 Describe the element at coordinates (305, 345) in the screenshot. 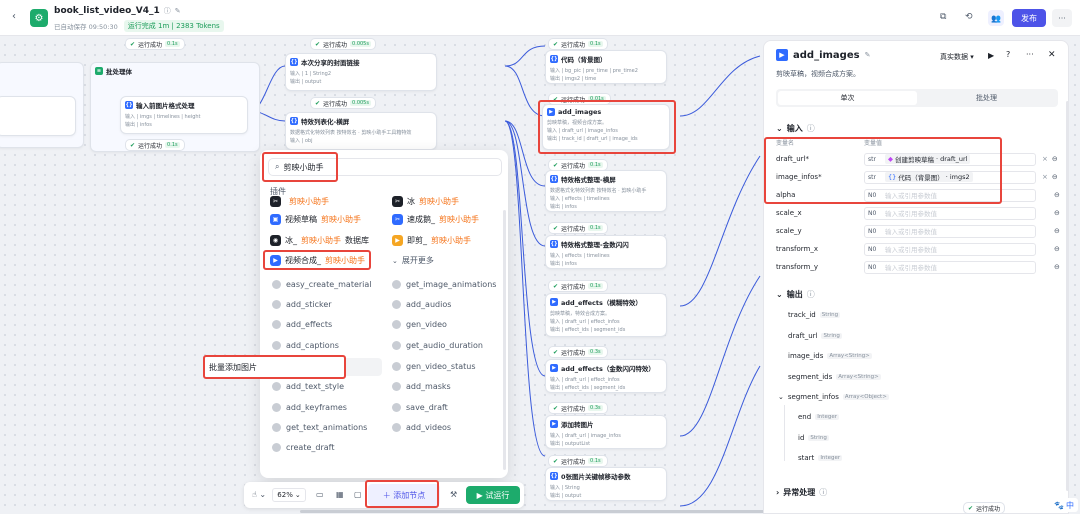

I see `tool-item: add_captions` at that location.